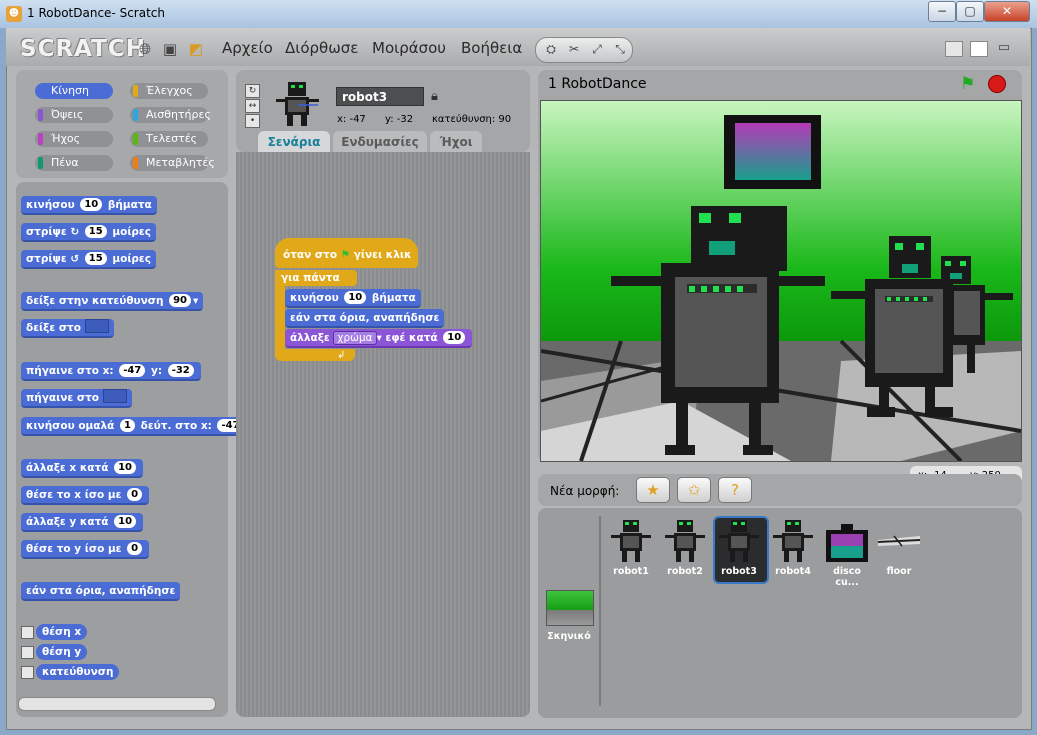 The width and height of the screenshot is (1037, 735). I want to click on stage-thumbnail, so click(570, 608).